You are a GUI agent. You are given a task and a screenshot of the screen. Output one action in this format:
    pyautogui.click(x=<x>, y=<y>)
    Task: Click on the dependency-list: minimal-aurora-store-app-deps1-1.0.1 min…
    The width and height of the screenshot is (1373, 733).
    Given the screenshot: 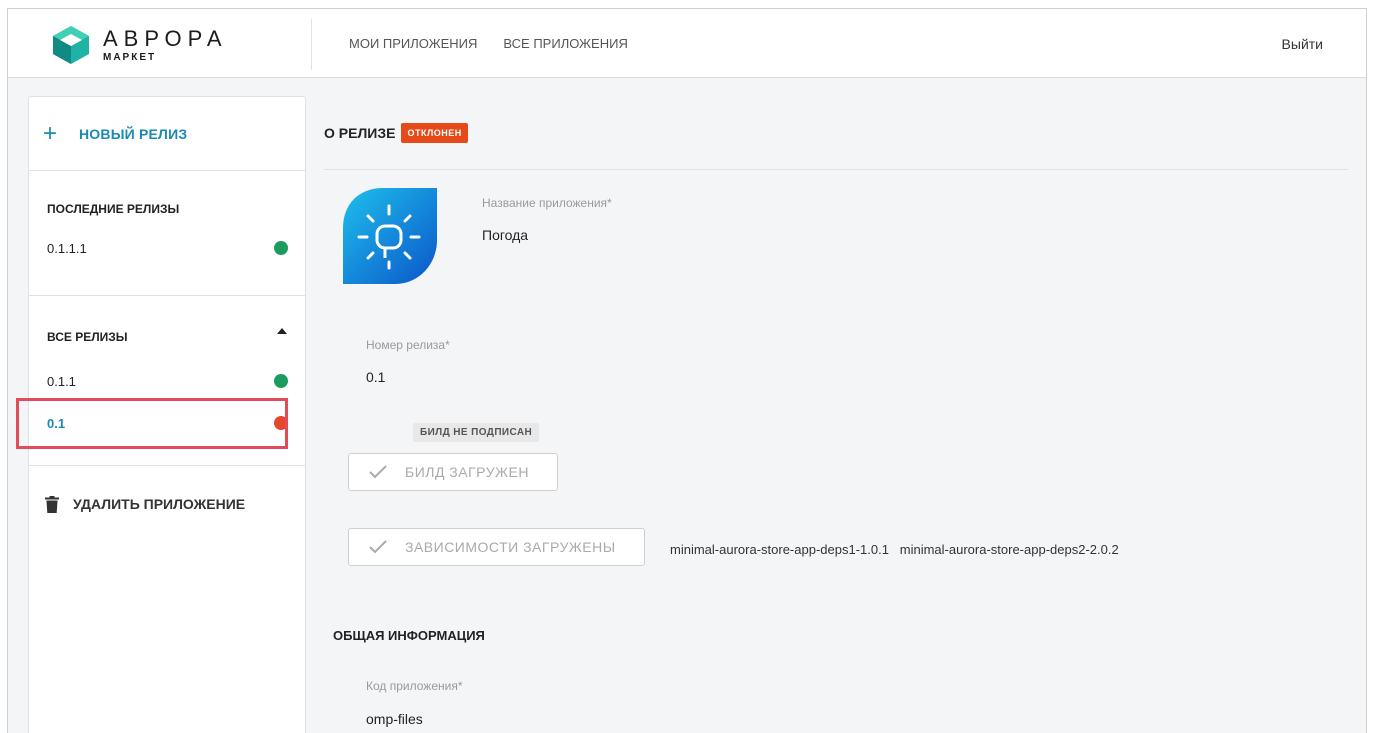 What is the action you would take?
    pyautogui.click(x=894, y=549)
    